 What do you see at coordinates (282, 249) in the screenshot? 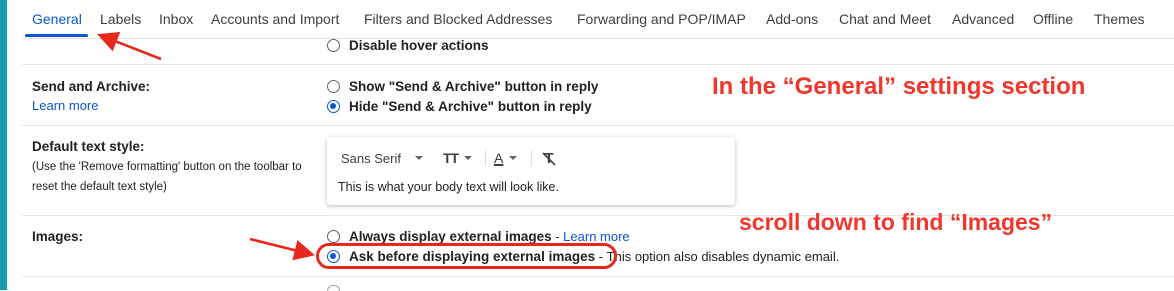
I see `arrow-to-ask-before-option` at bounding box center [282, 249].